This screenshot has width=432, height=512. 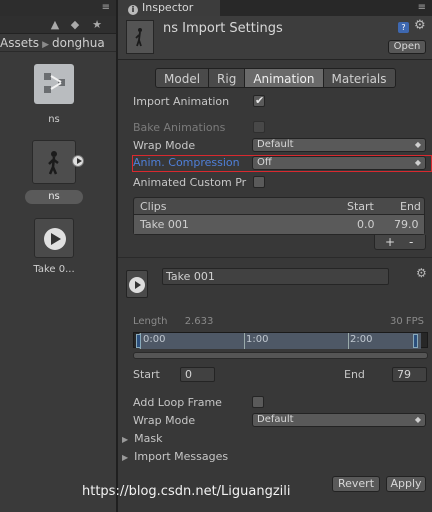 I want to click on page-title: ns Import Settings, so click(x=223, y=28).